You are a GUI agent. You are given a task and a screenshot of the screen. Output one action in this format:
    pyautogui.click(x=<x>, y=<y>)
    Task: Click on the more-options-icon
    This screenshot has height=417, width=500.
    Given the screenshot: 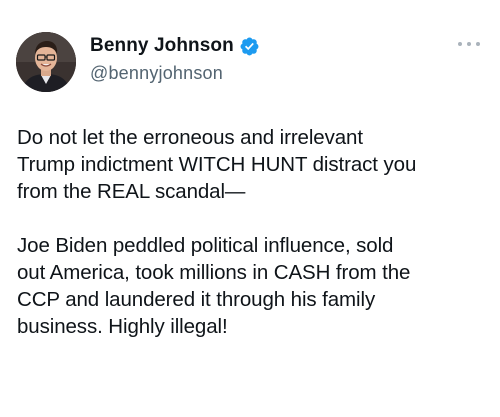 What is the action you would take?
    pyautogui.click(x=469, y=44)
    